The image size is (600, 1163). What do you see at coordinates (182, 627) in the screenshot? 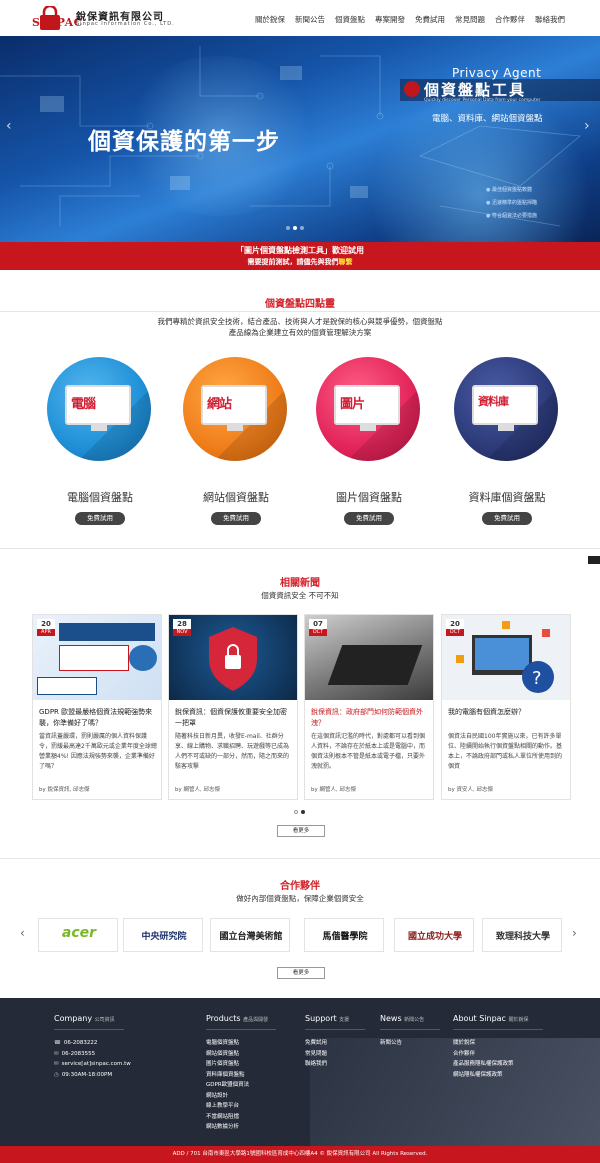
I see `news-date: 28 NOV` at bounding box center [182, 627].